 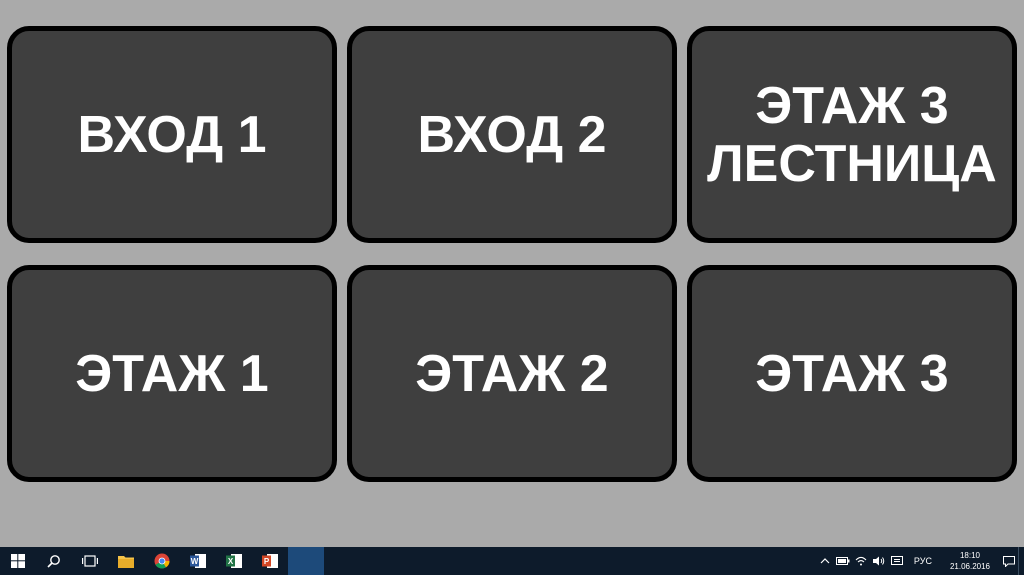 I want to click on windows-start-icon, so click(x=18, y=561).